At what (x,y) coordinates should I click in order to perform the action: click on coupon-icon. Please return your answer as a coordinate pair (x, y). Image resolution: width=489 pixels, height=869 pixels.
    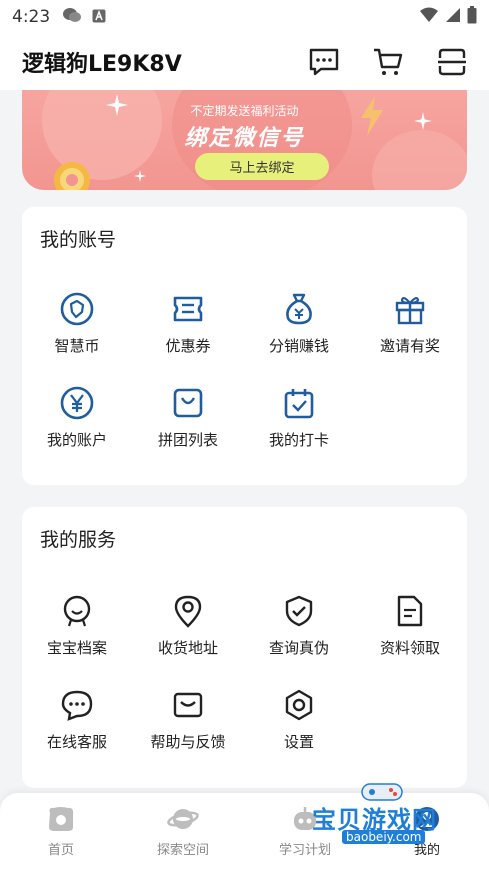
    Looking at the image, I should click on (188, 309).